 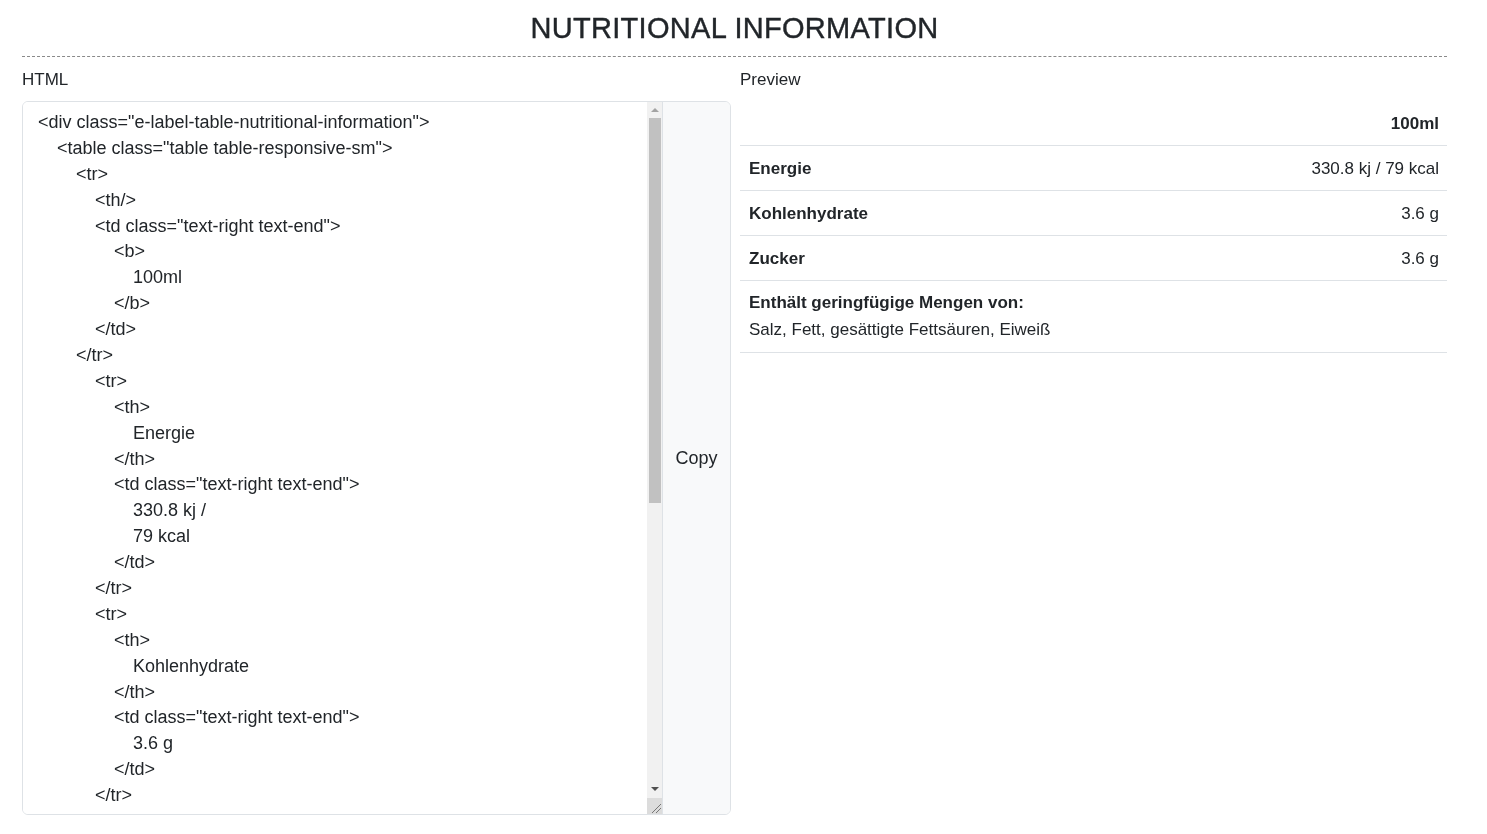 I want to click on trace-list: Salz, Fett, gesättigte Fettsäuren, Eiweiß, so click(x=900, y=329).